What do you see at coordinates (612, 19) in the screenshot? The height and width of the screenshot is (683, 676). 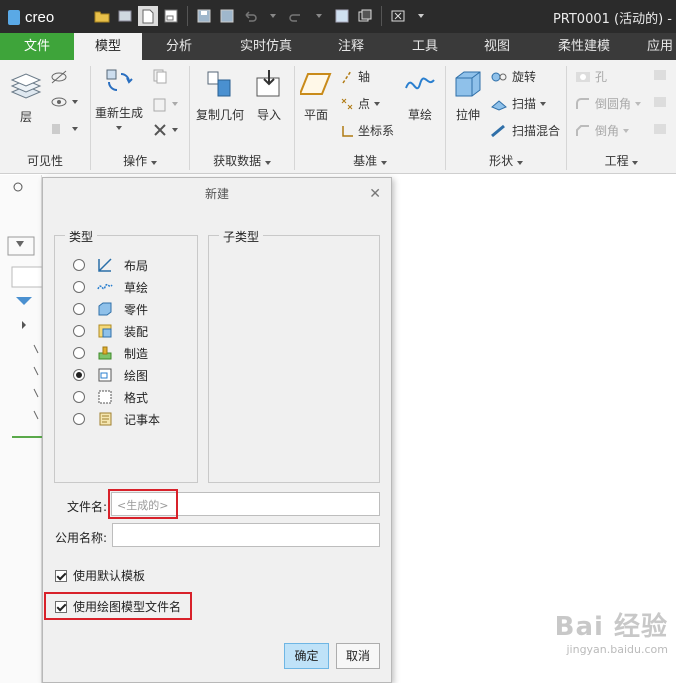 I see `window-title: PRT0001 (活动的) -` at bounding box center [612, 19].